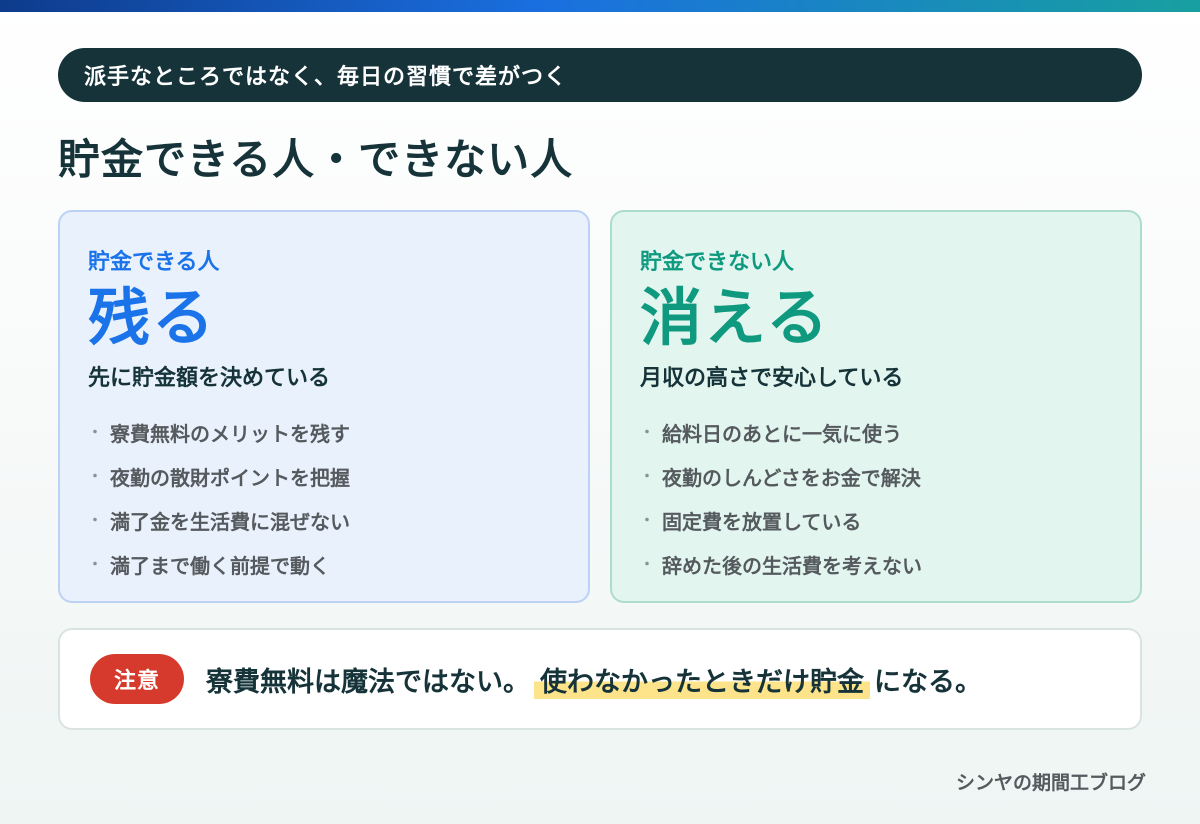  What do you see at coordinates (230, 477) in the screenshot?
I see `list-item-text: 夜勤の散財ポイントを把握` at bounding box center [230, 477].